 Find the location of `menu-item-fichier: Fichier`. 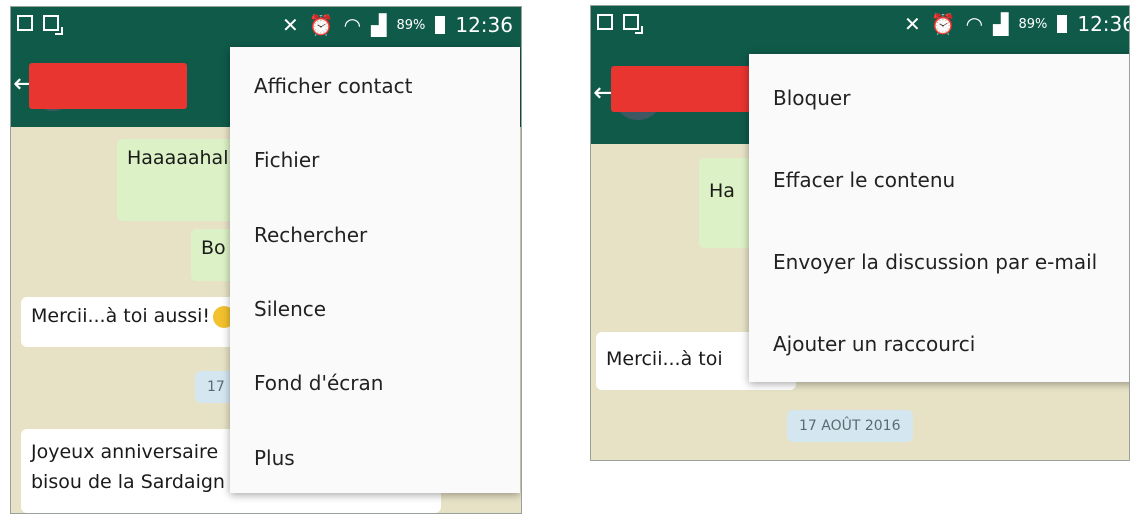

menu-item-fichier: Fichier is located at coordinates (375, 160).